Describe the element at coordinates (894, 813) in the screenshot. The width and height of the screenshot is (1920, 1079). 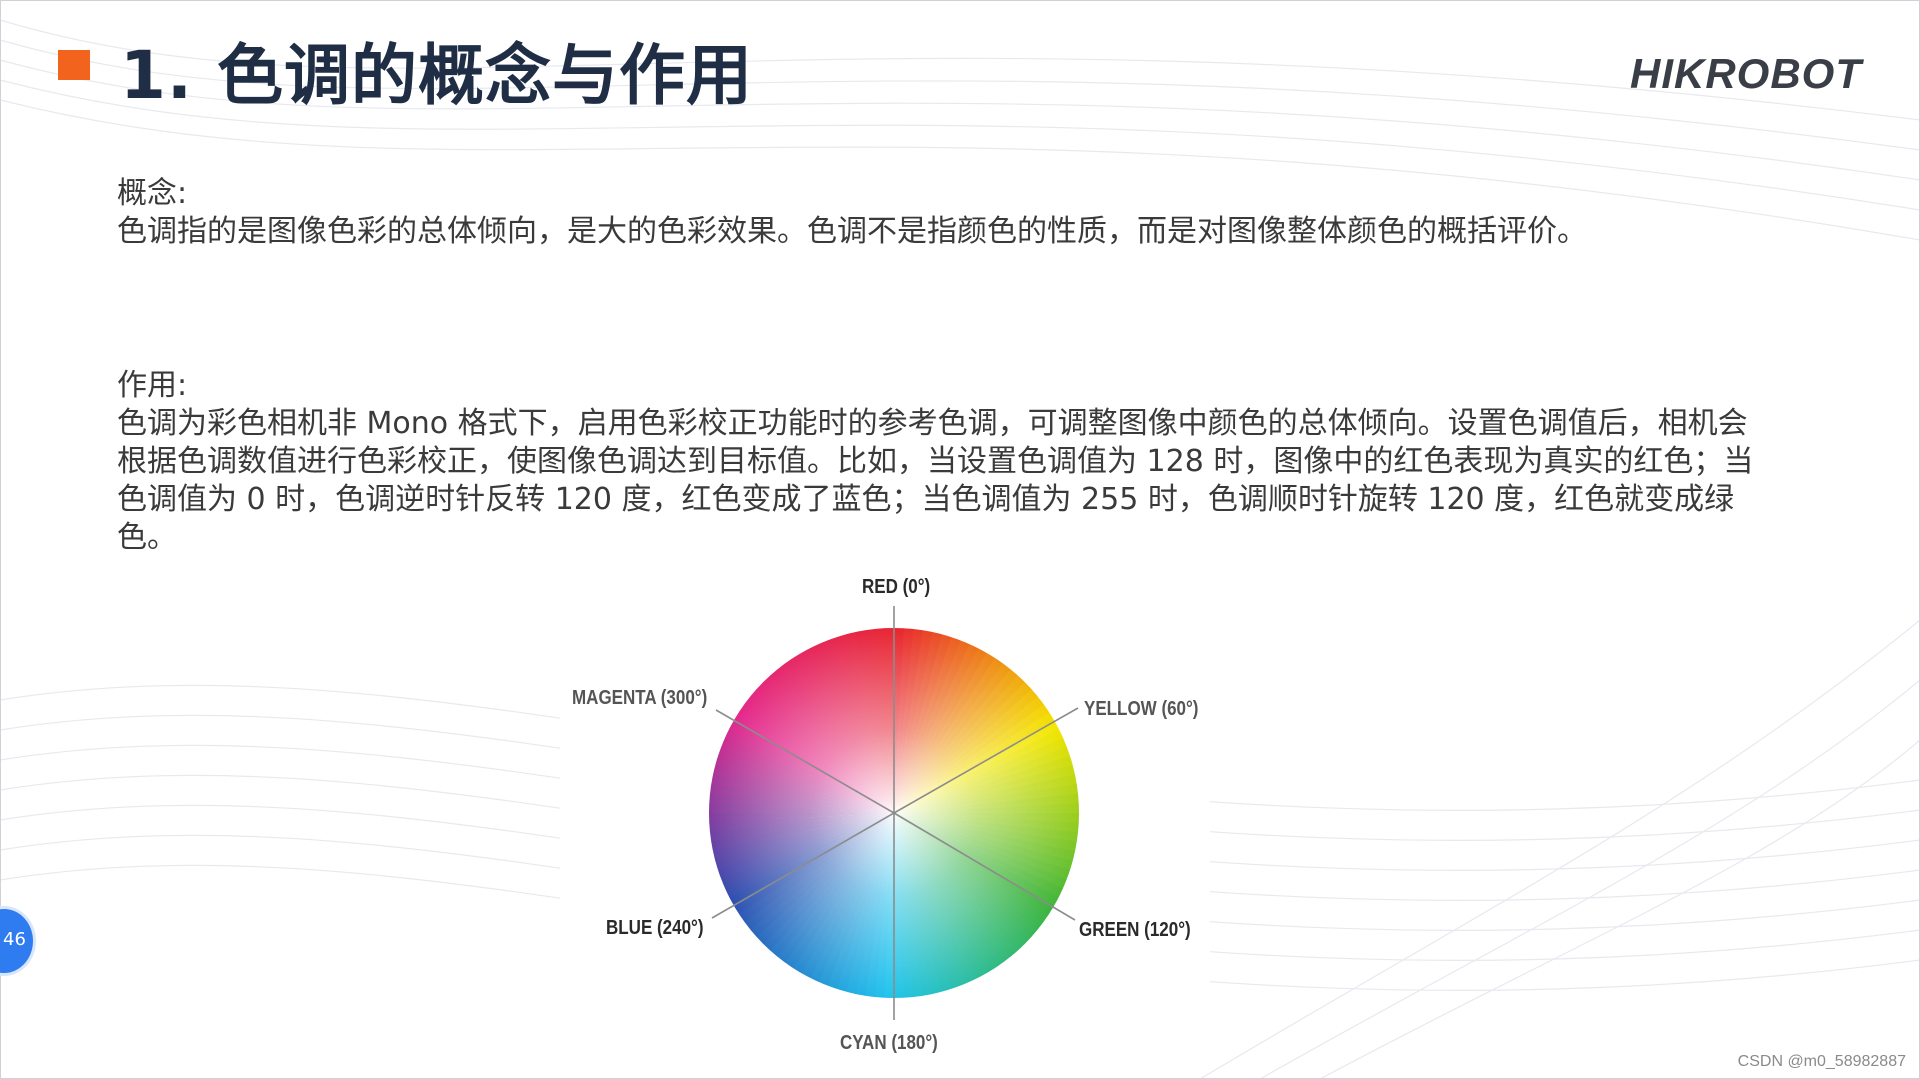
I see `color-wheel-graphic` at that location.